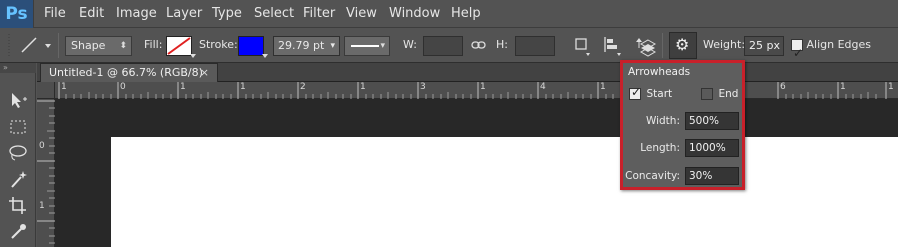  What do you see at coordinates (136, 14) in the screenshot?
I see `menu-image: Image` at bounding box center [136, 14].